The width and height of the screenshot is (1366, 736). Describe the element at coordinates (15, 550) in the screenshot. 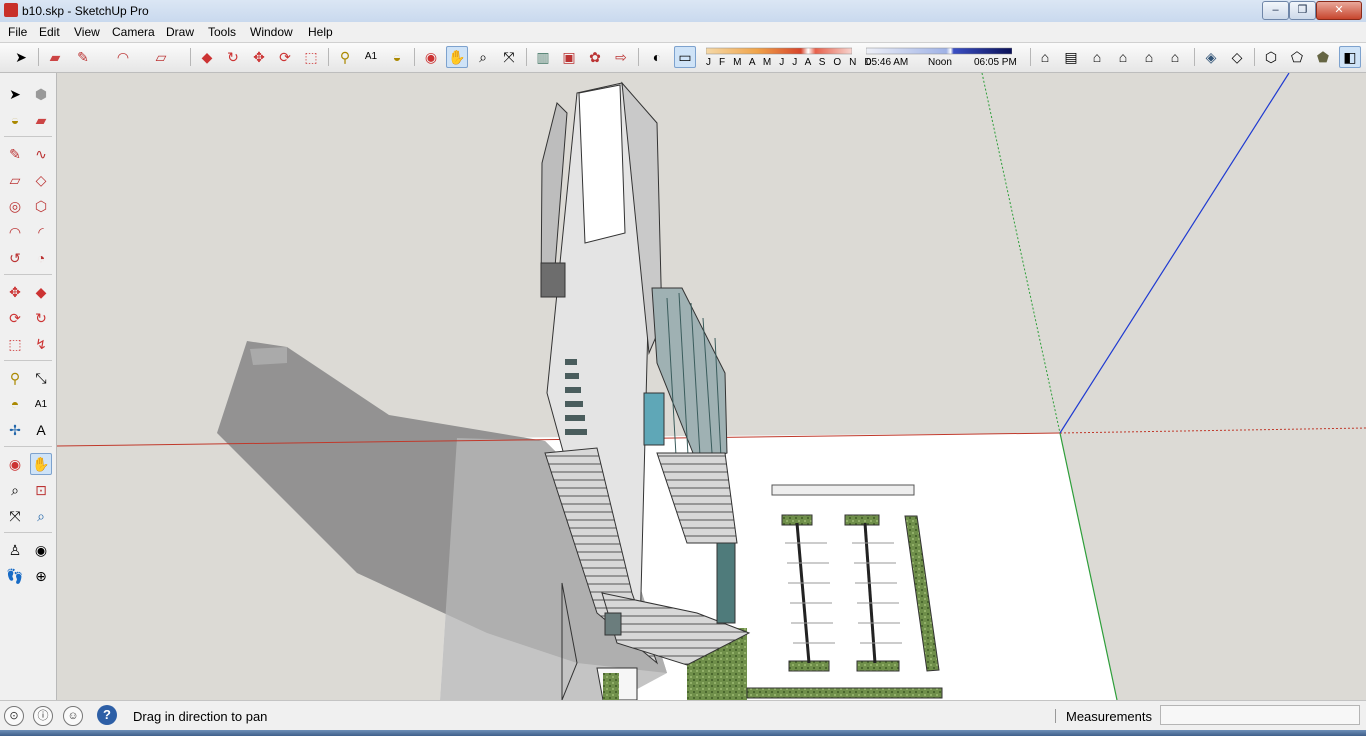

I see `position-camera-icon: ♙` at that location.